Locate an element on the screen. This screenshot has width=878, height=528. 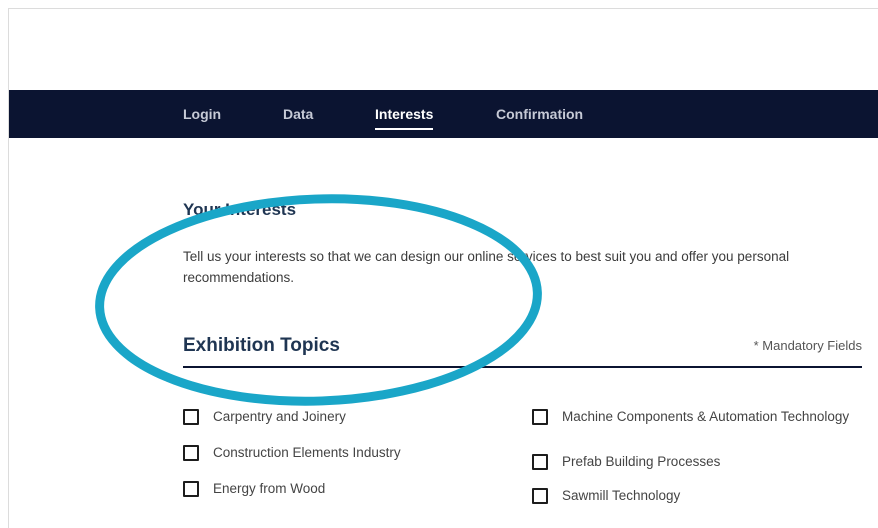
topic-label: Energy from Wood is located at coordinates (269, 488).